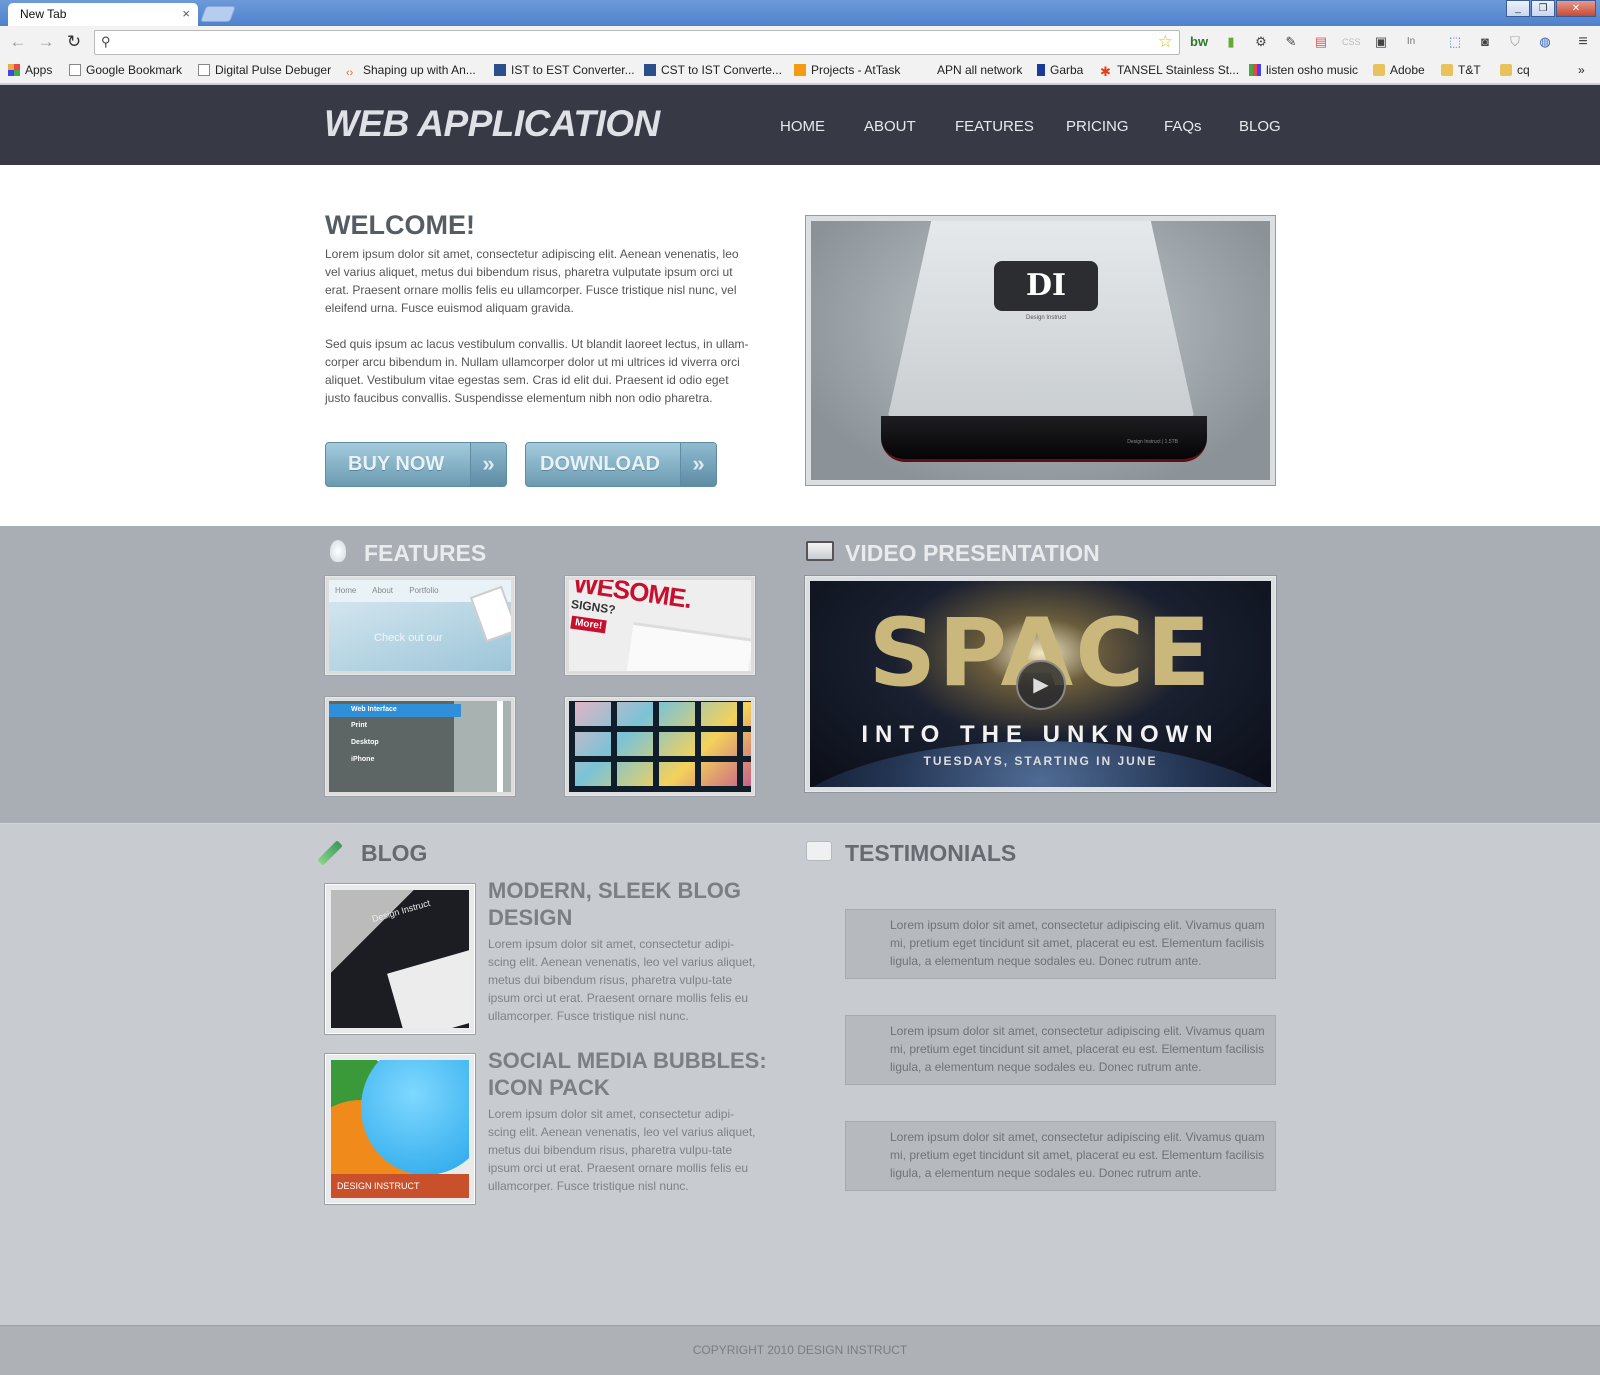 The height and width of the screenshot is (1375, 1600). What do you see at coordinates (1231, 42) in the screenshot?
I see `extension-icon: ▮` at bounding box center [1231, 42].